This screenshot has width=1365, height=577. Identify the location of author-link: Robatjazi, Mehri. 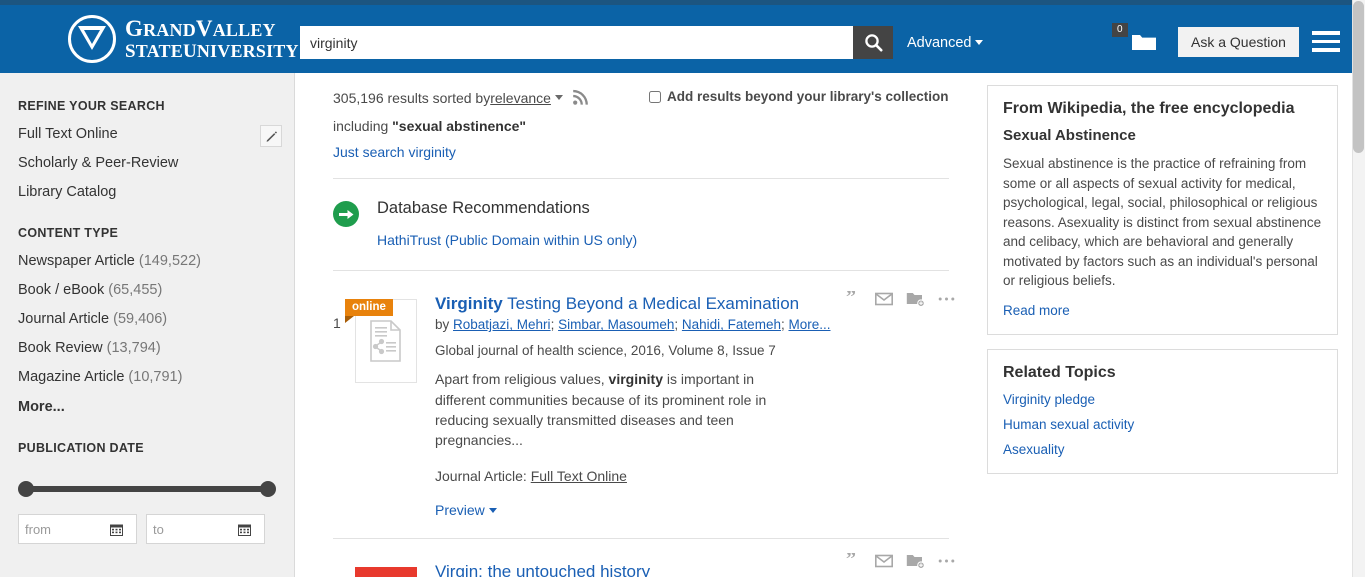
(502, 324).